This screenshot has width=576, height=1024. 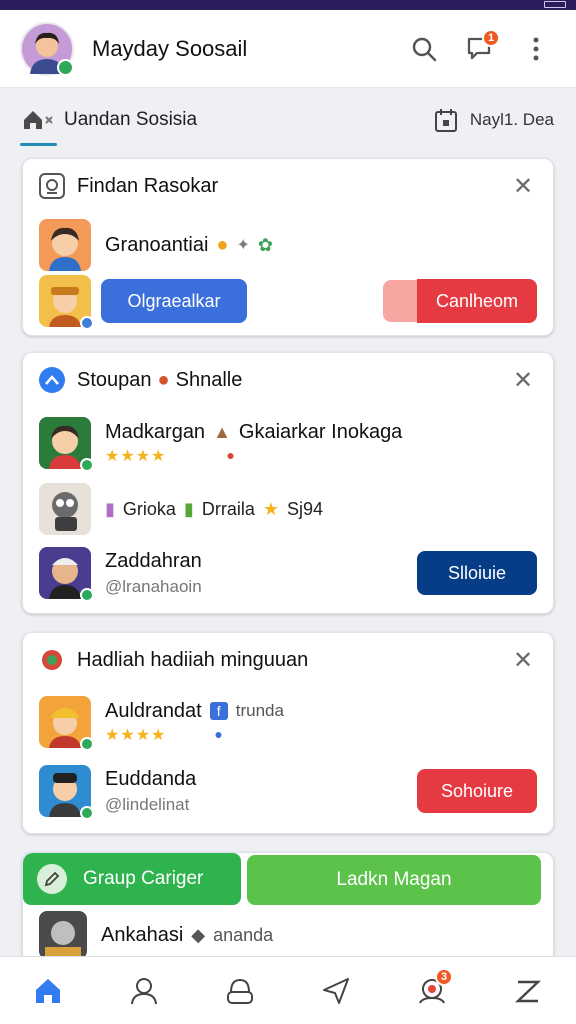 What do you see at coordinates (288, 49) in the screenshot?
I see `app-bar: Mayday Soosail 1` at bounding box center [288, 49].